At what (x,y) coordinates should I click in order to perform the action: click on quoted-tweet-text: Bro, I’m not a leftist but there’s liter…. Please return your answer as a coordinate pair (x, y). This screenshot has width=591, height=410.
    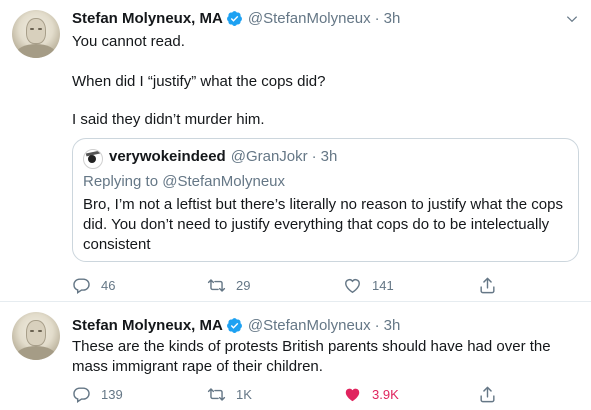
    Looking at the image, I should click on (323, 224).